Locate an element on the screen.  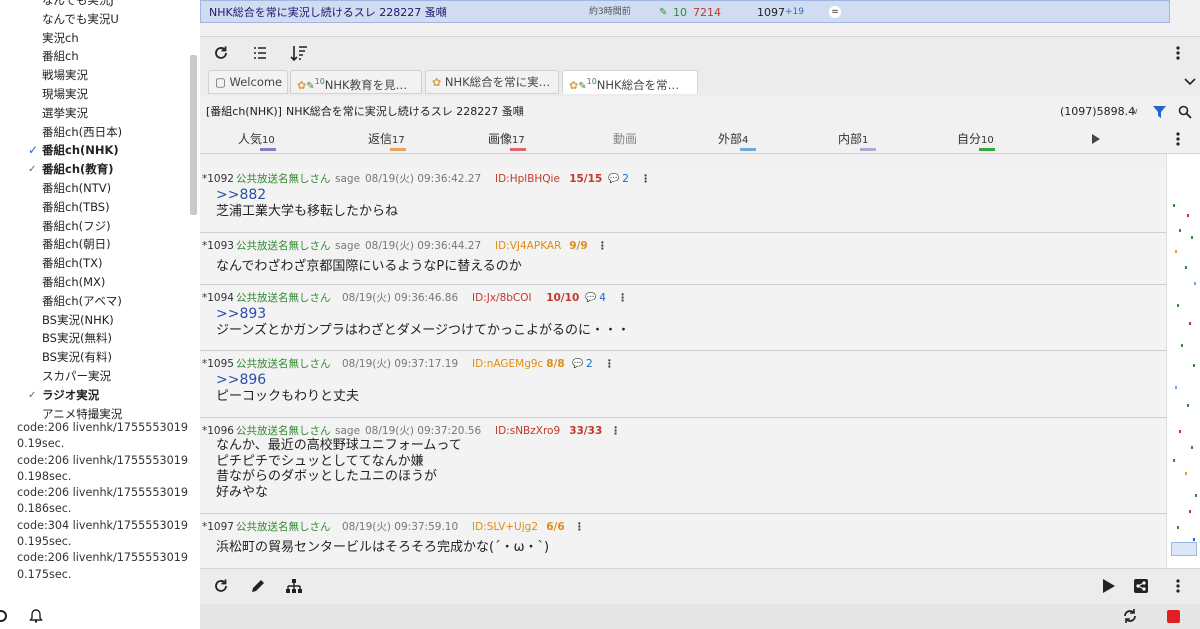
post-id: ID:nAGEMg9c is located at coordinates (507, 364).